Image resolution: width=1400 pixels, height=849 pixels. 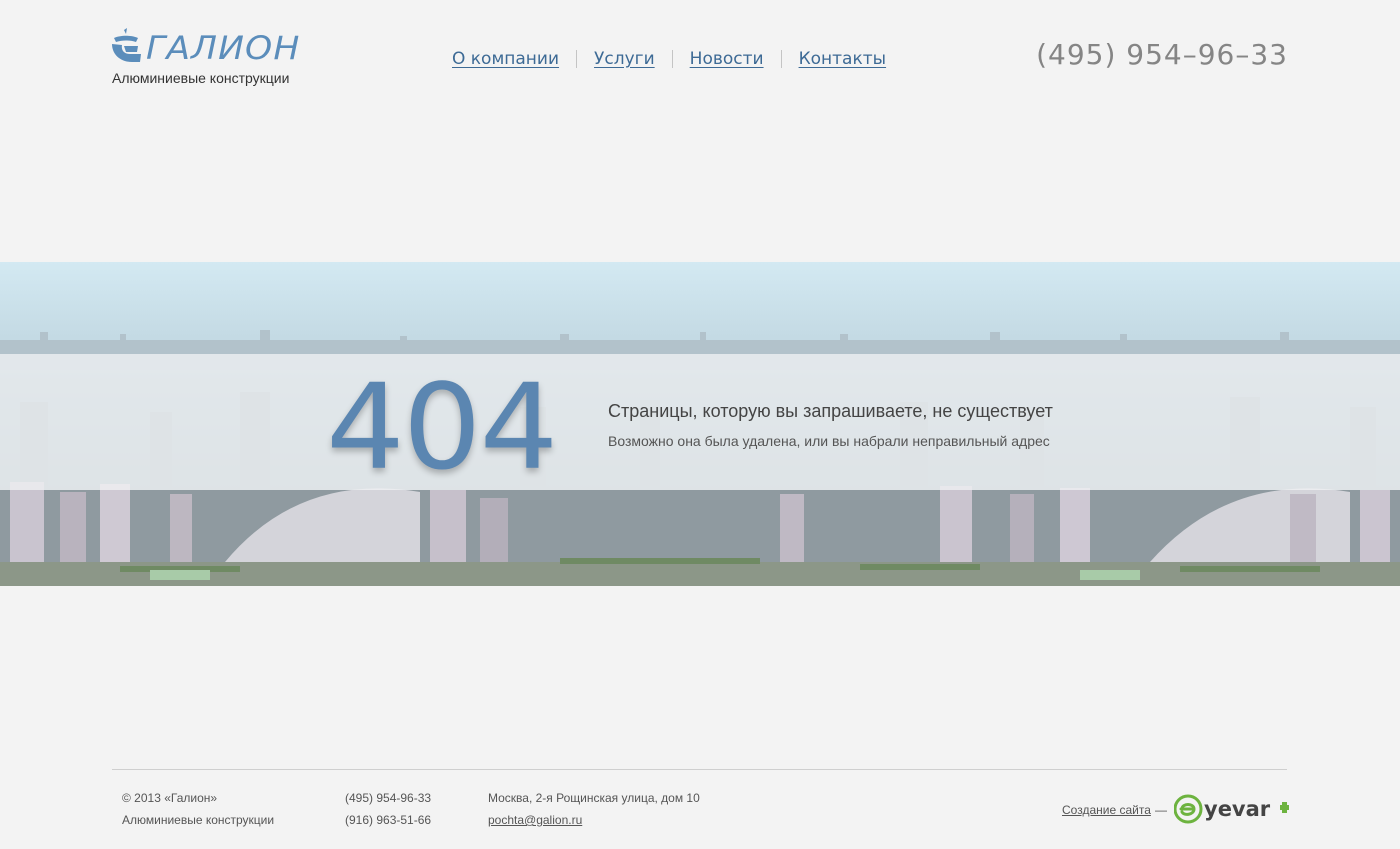 What do you see at coordinates (594, 798) in the screenshot?
I see `footer-address: Москва, 2-я Рощинская улица, дом 10` at bounding box center [594, 798].